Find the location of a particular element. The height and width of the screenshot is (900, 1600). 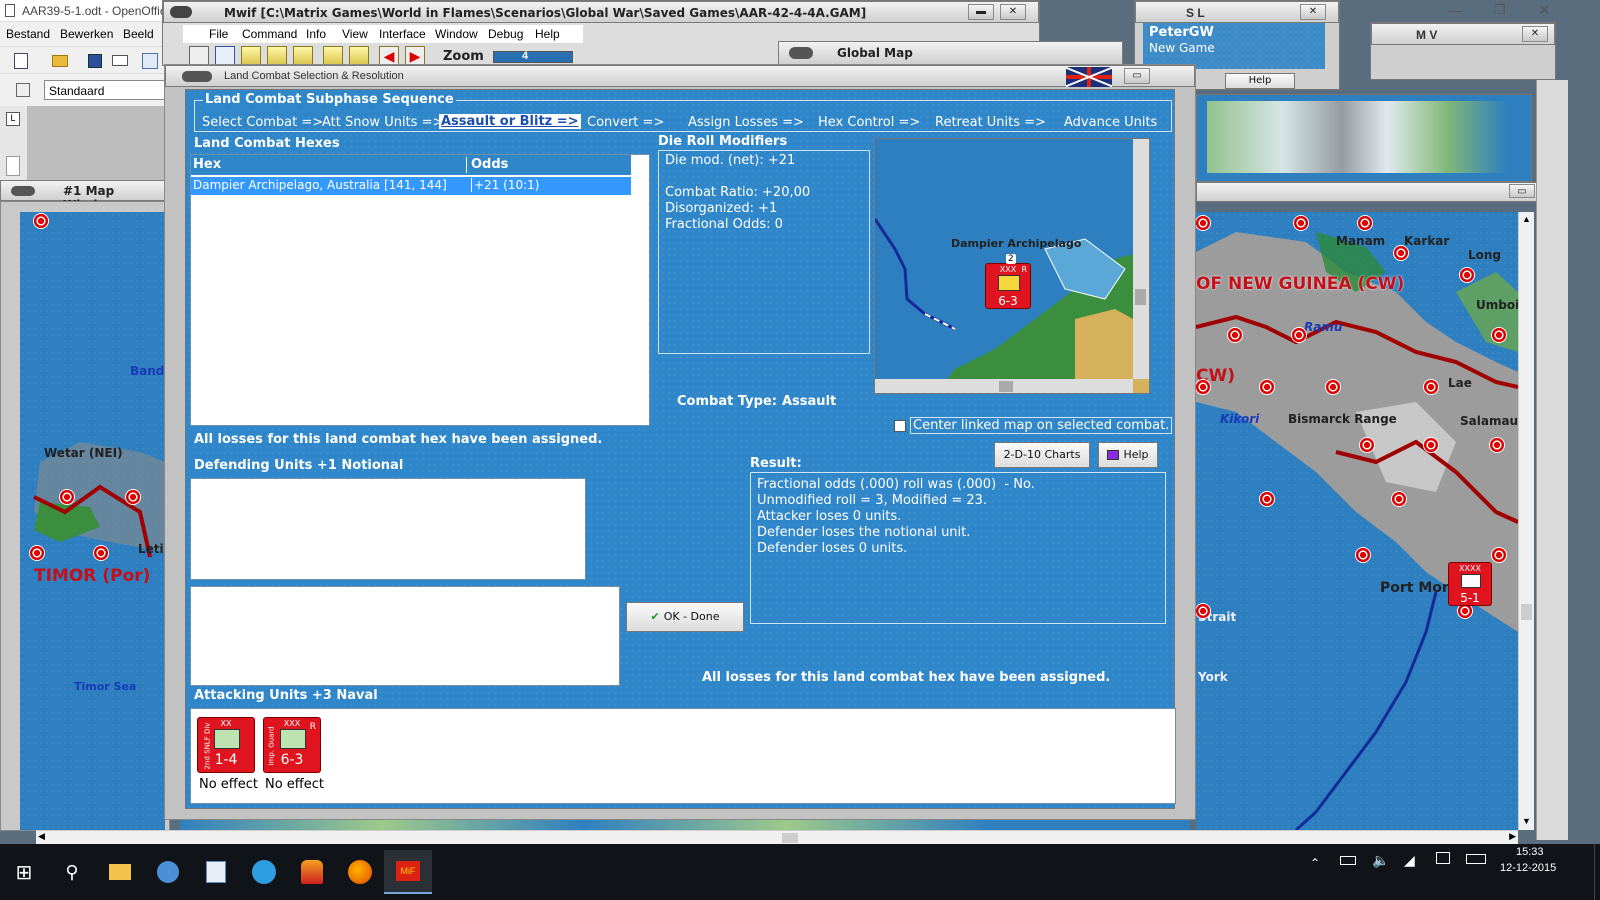

attacker-unit-2: XXX R Imp. Guard 6-3 is located at coordinates (292, 745).